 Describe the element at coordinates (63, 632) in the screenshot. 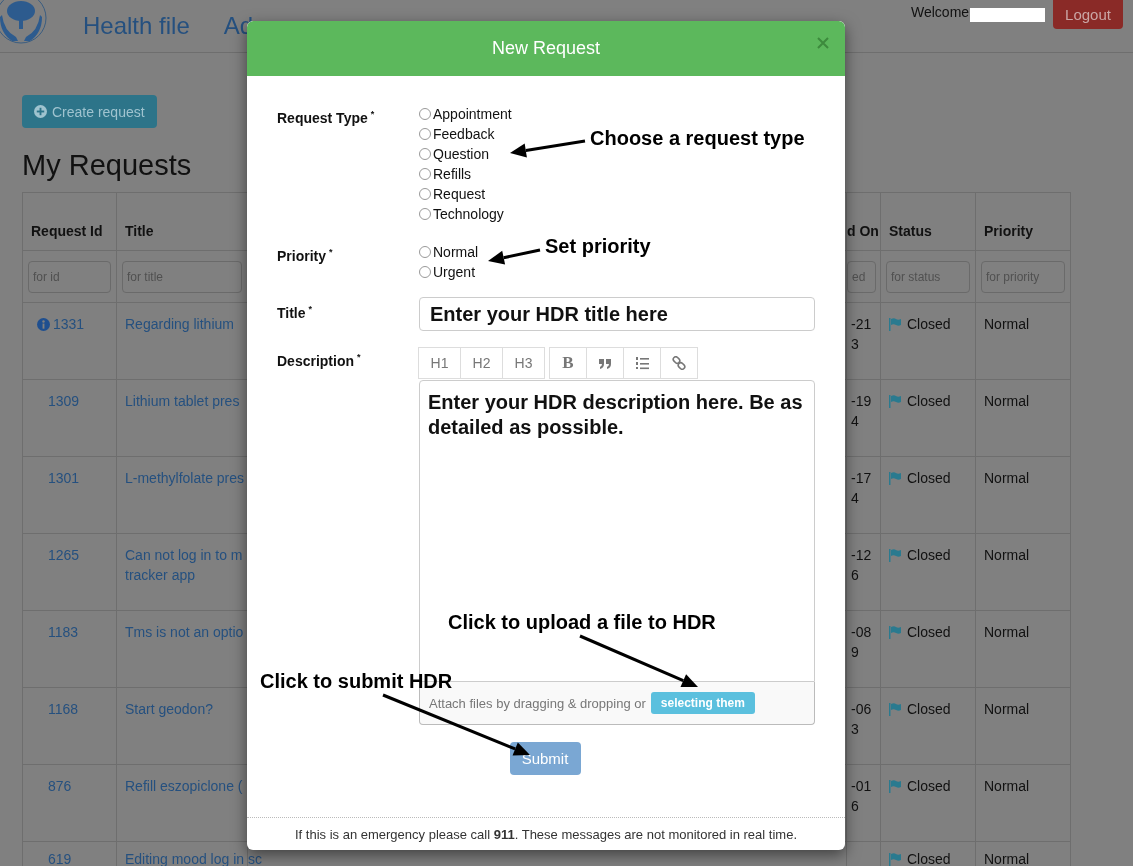

I see `request-id: 1183` at that location.